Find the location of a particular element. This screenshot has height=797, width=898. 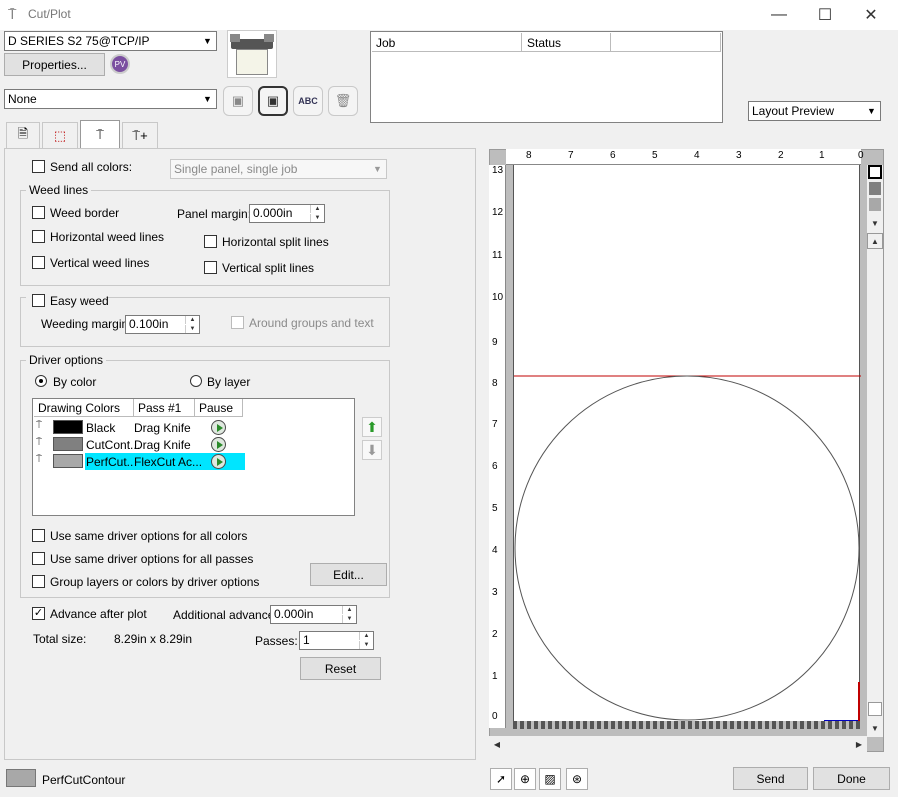

zoom-fit-icon: ▨ is located at coordinates (550, 779).